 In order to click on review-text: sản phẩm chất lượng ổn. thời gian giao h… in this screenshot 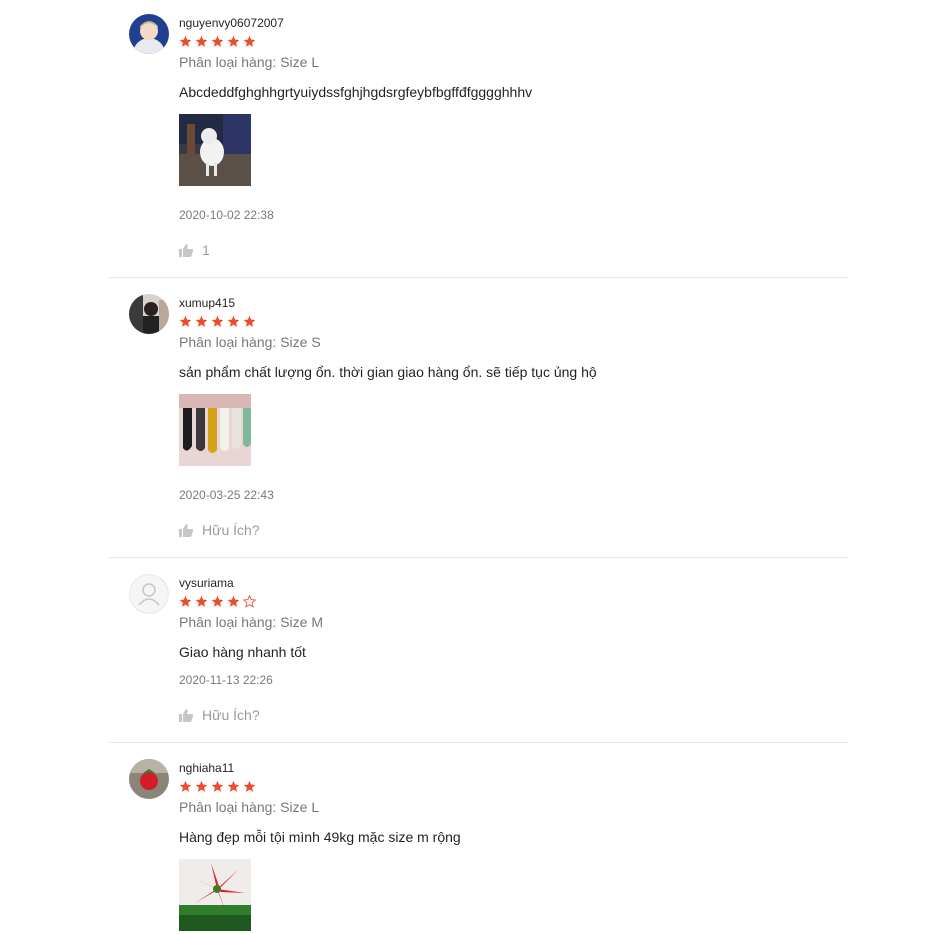, I will do `click(388, 372)`.